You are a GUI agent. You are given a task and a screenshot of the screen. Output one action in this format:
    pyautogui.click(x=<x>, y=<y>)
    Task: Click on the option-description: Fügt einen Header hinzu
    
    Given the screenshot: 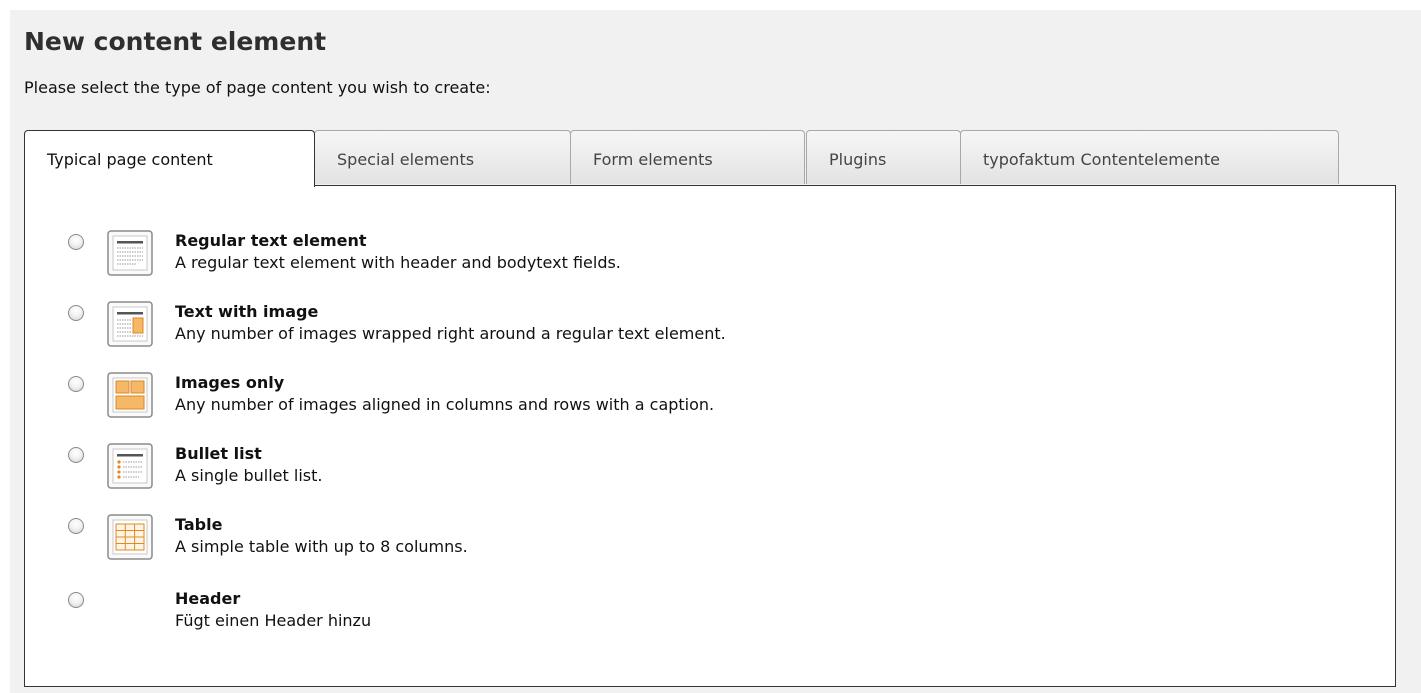 What is the action you would take?
    pyautogui.click(x=273, y=620)
    